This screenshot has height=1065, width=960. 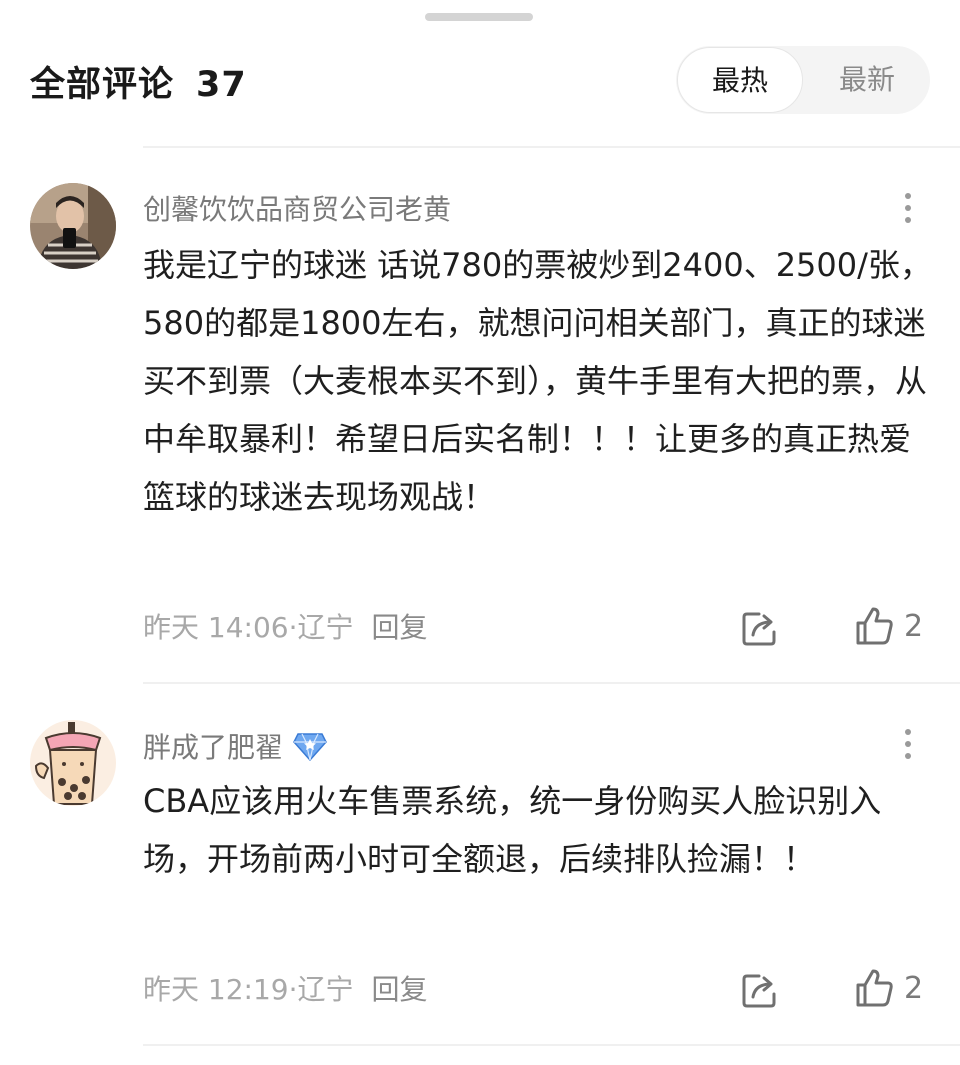 I want to click on comments-title: 全部评论 37, so click(x=138, y=81).